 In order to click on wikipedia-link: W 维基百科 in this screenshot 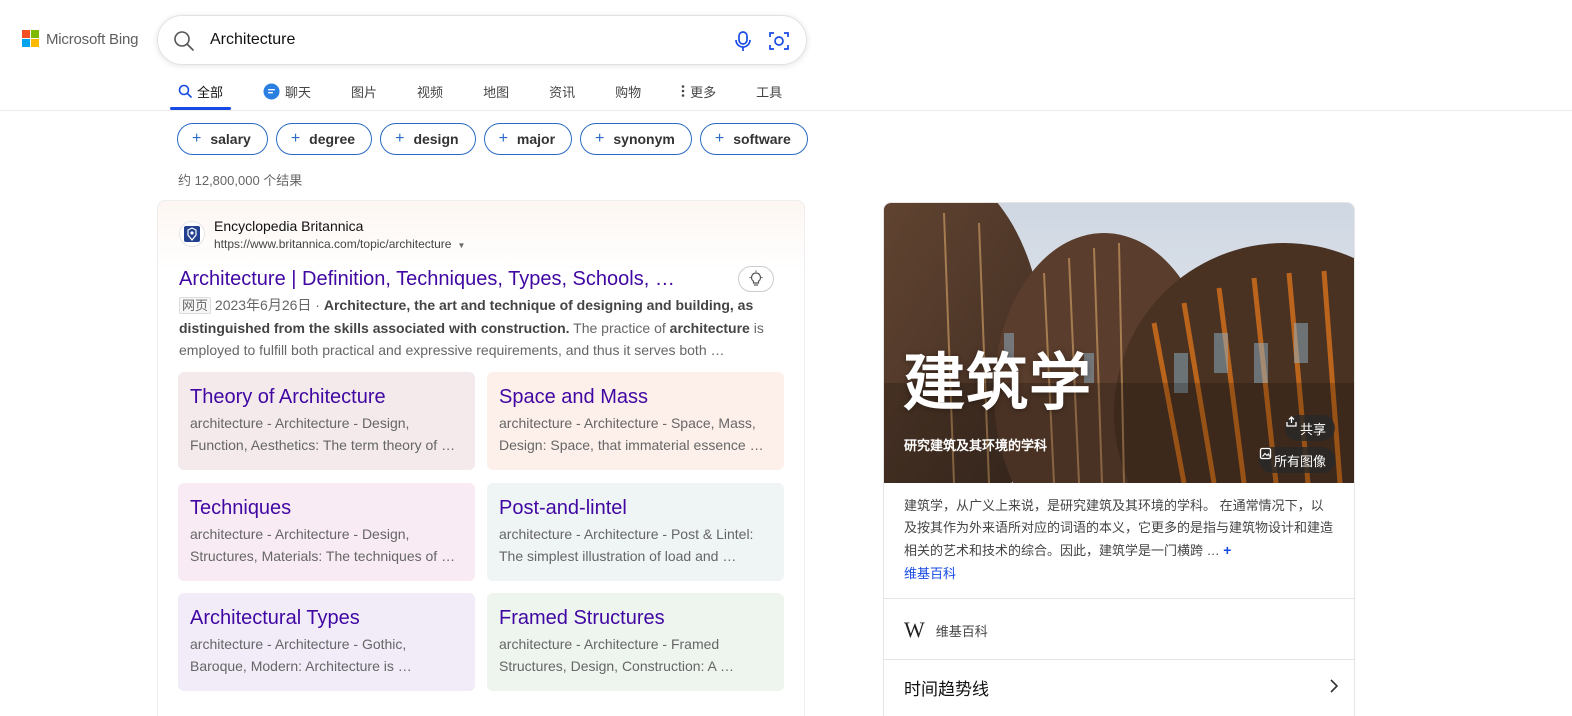, I will do `click(946, 630)`.